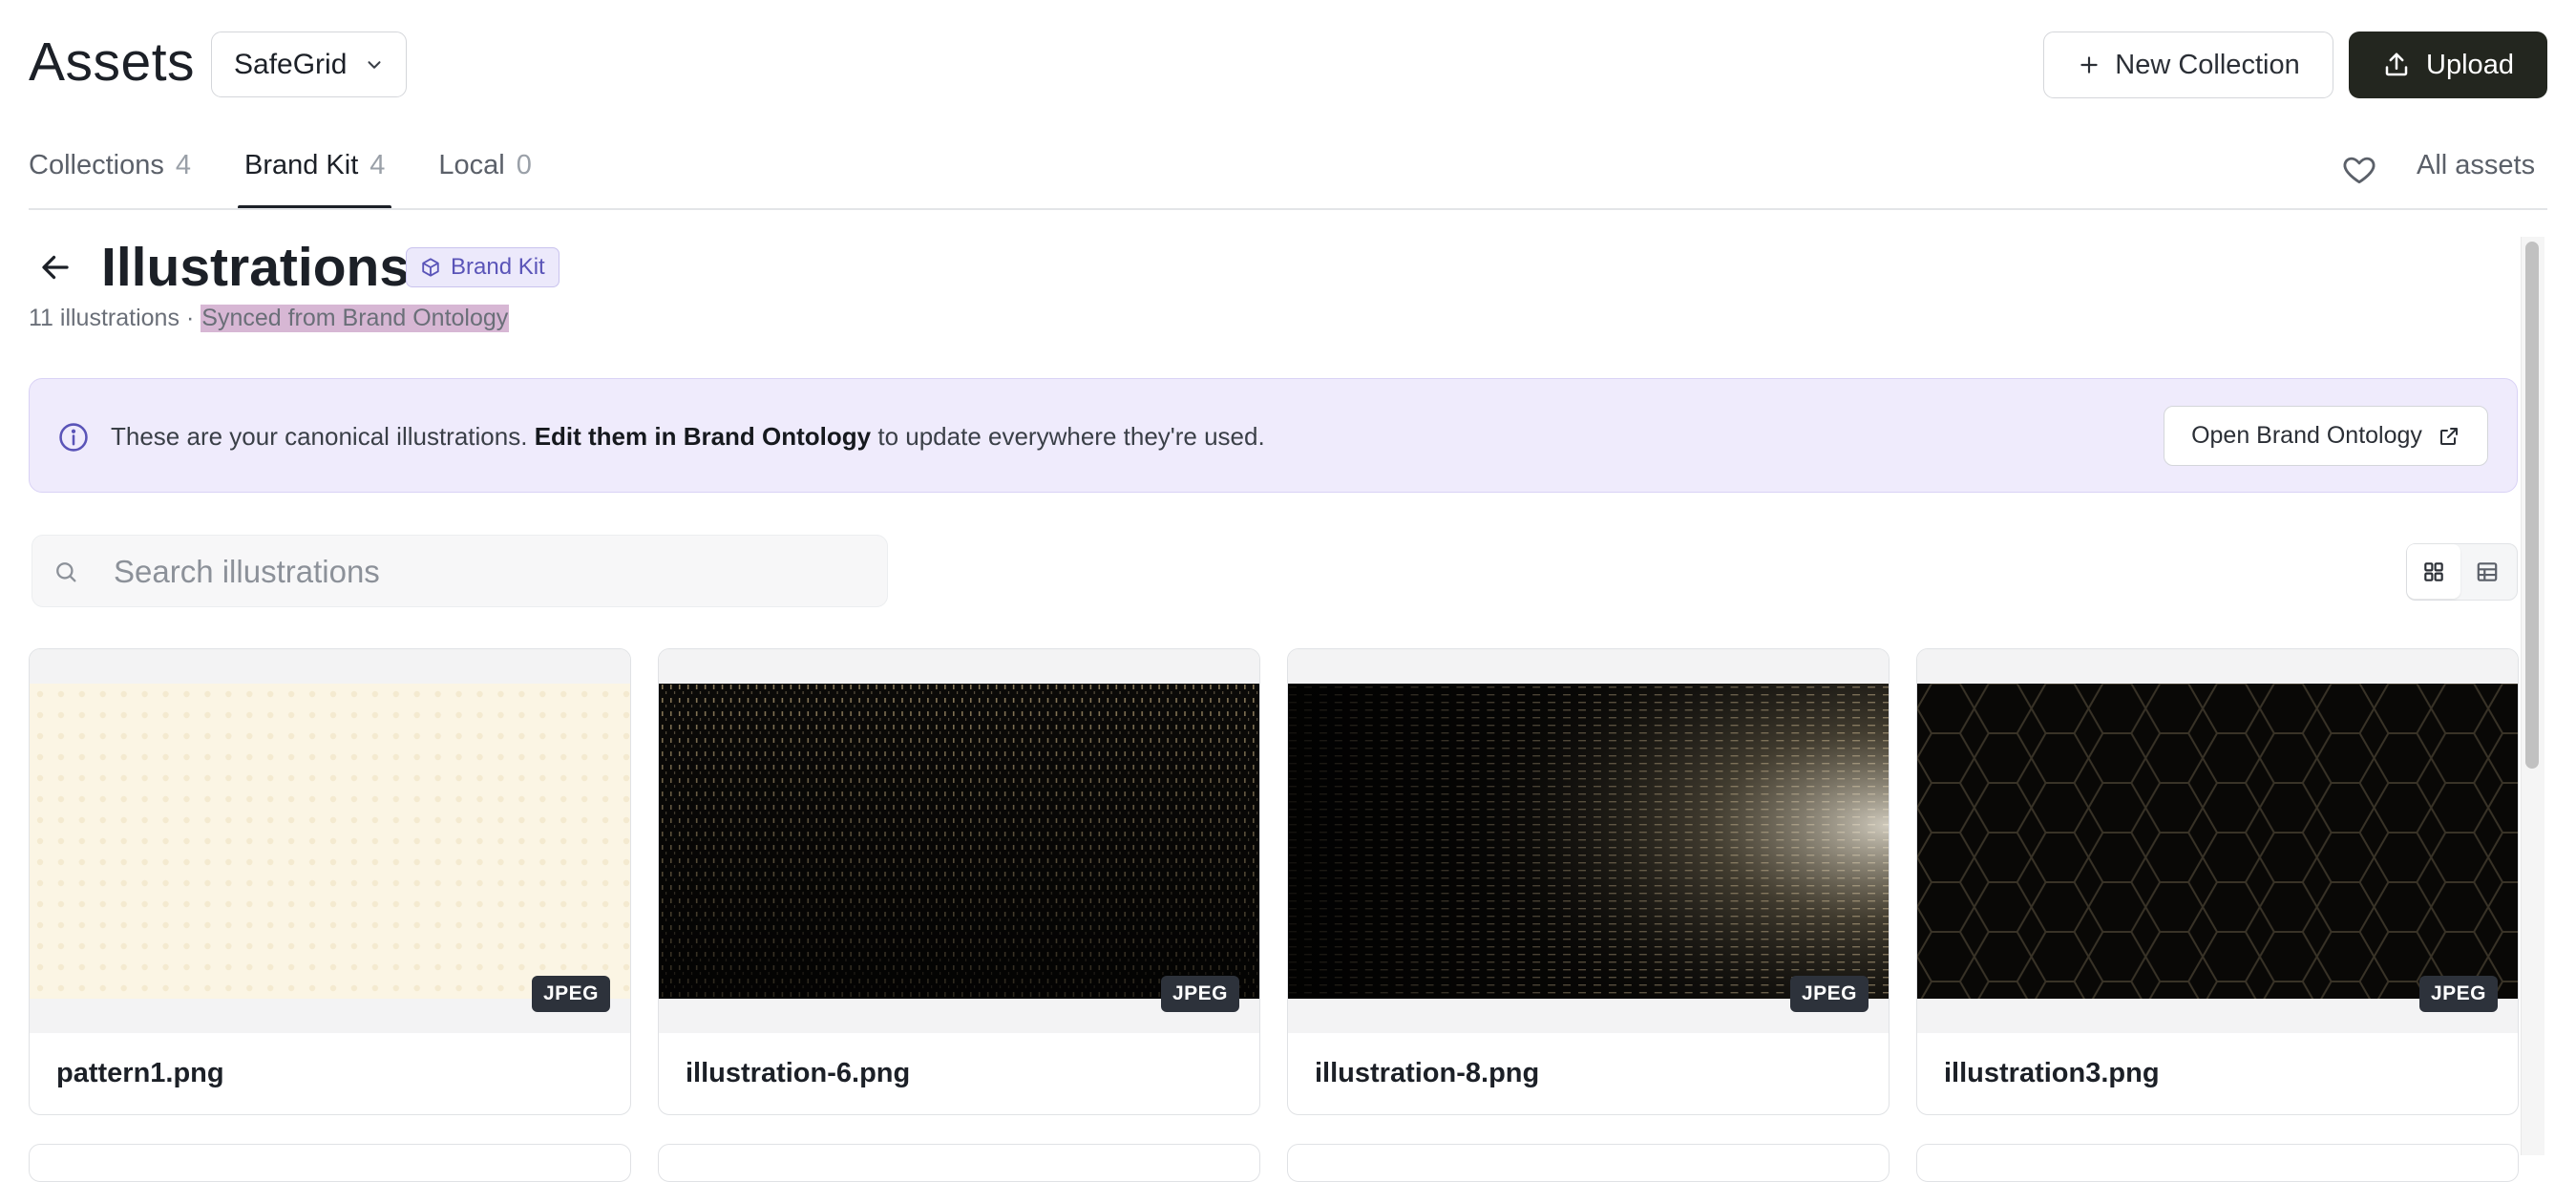 The width and height of the screenshot is (2576, 1182). I want to click on asset-name: illustration3.png, so click(2052, 1073).